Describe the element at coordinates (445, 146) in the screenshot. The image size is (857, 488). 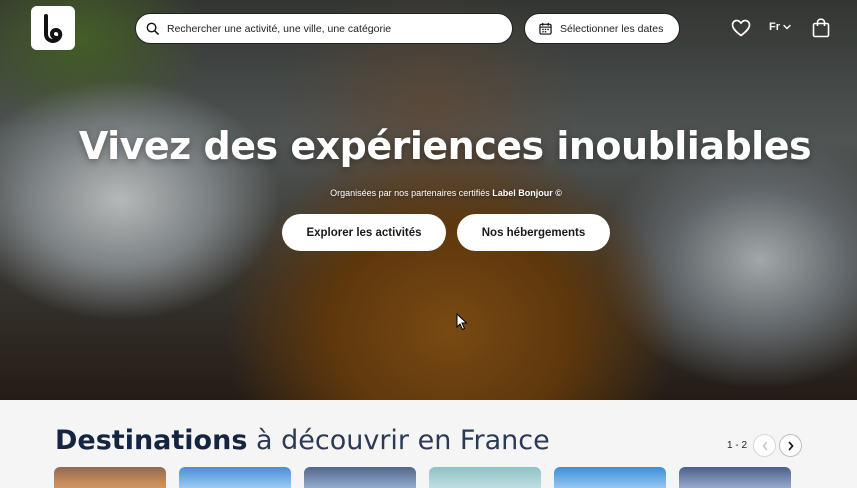
I see `hero-title: Vivez des expériences inoubliables` at that location.